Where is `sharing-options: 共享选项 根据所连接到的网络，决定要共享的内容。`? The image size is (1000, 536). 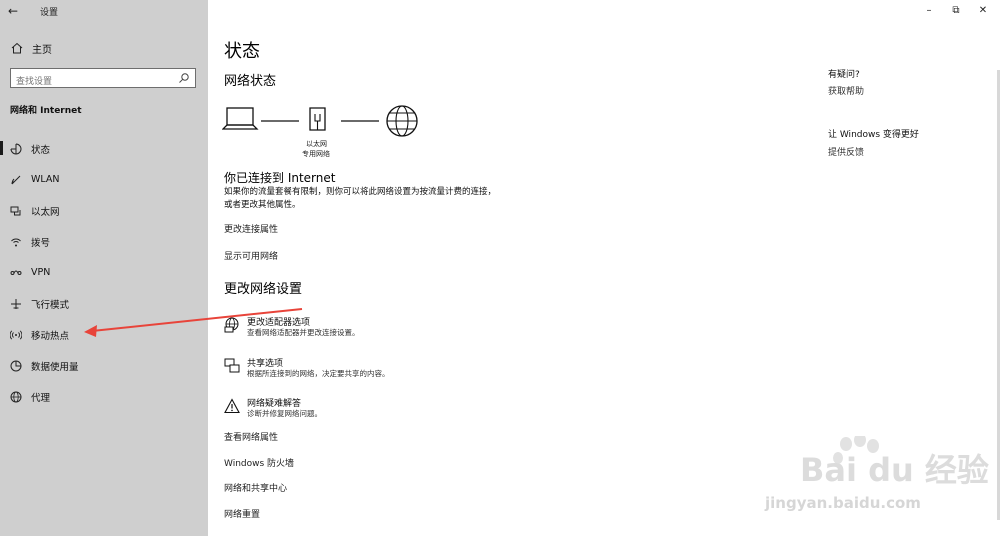
sharing-options: 共享选项 根据所连接到的网络，决定要共享的内容。 is located at coordinates (374, 369).